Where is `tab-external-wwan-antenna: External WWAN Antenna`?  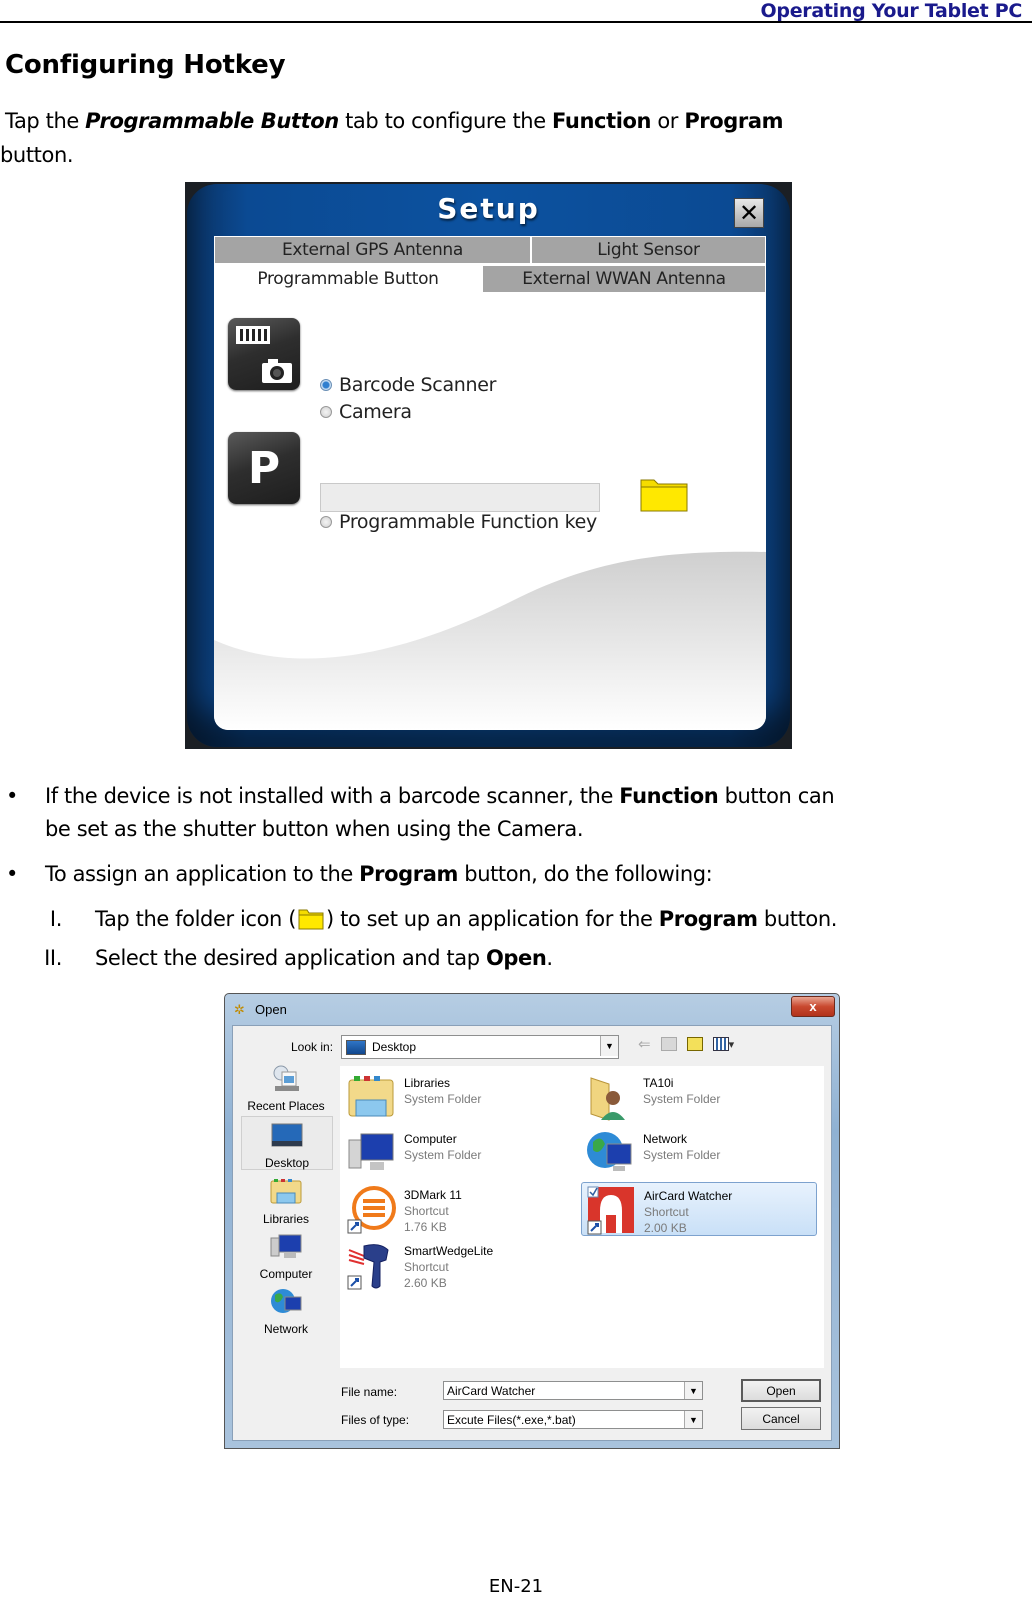 tab-external-wwan-antenna: External WWAN Antenna is located at coordinates (624, 279).